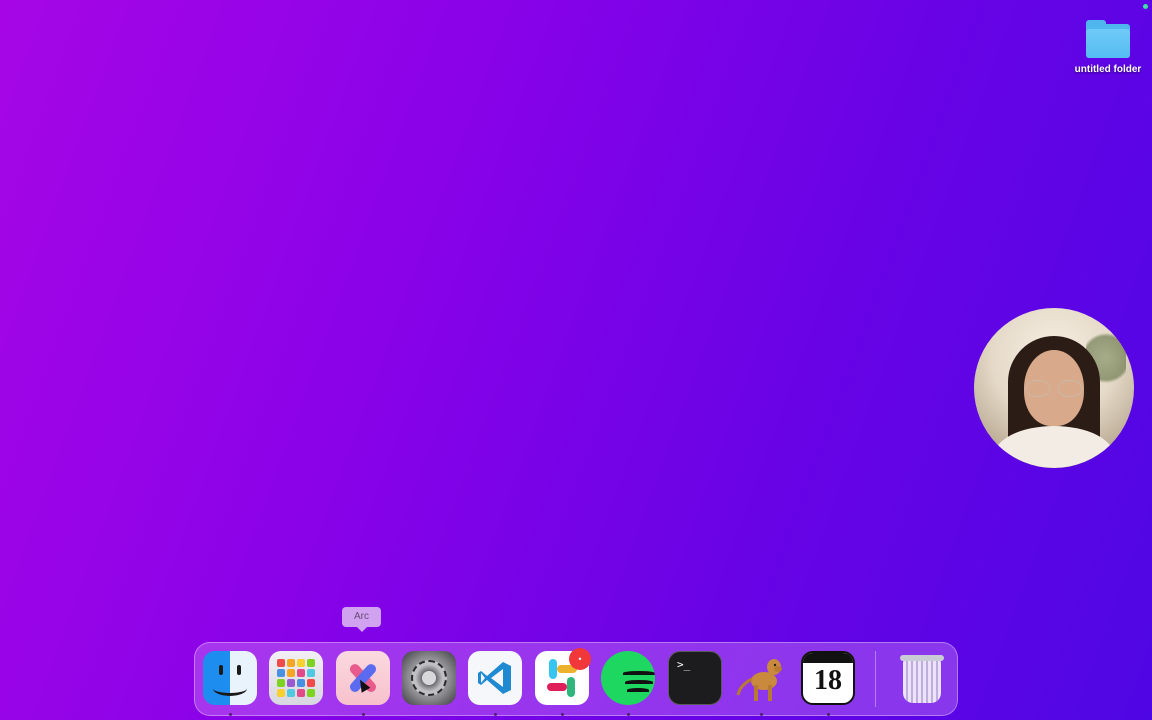  I want to click on dock-item-spotify, so click(628, 678).